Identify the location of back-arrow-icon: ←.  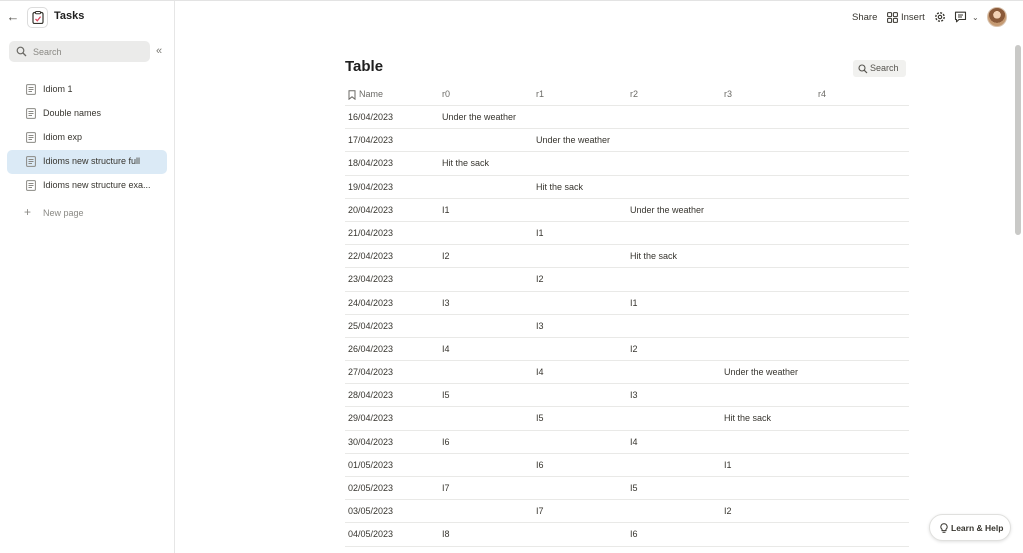
(13, 17).